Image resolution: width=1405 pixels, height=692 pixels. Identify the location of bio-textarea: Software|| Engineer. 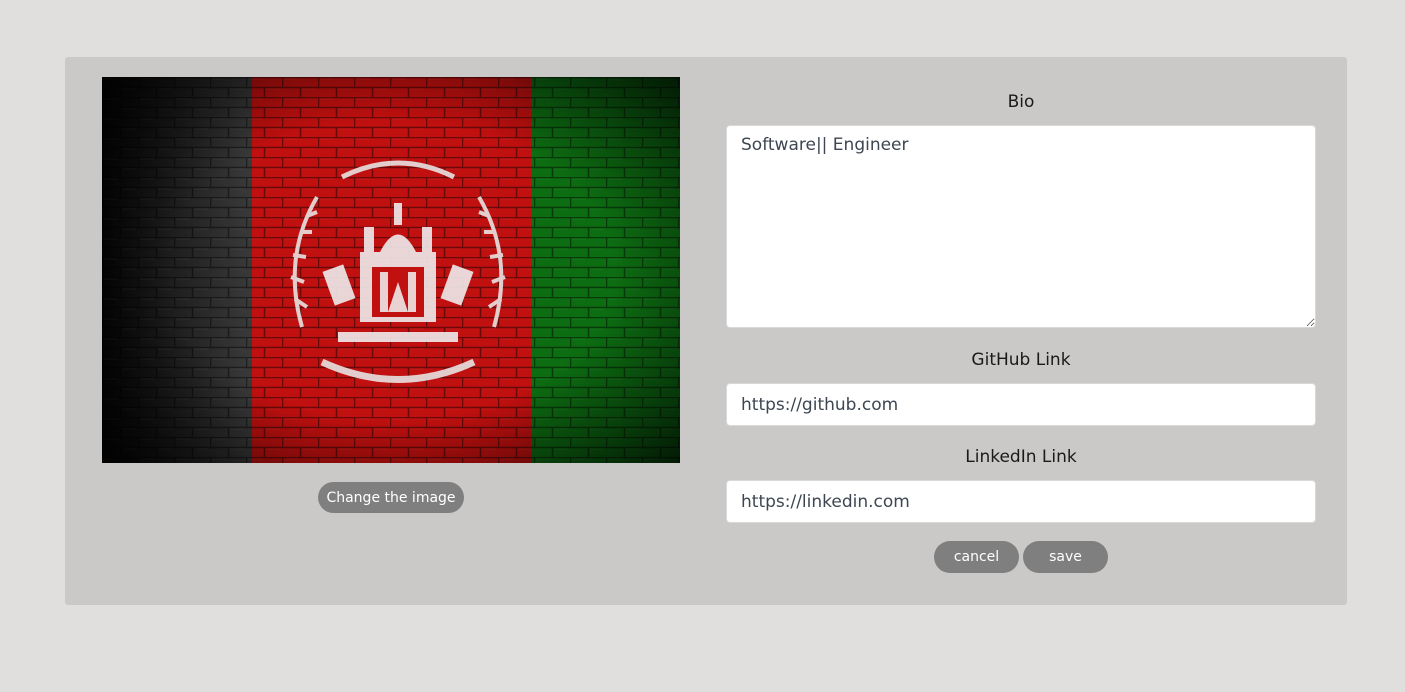
(1021, 226).